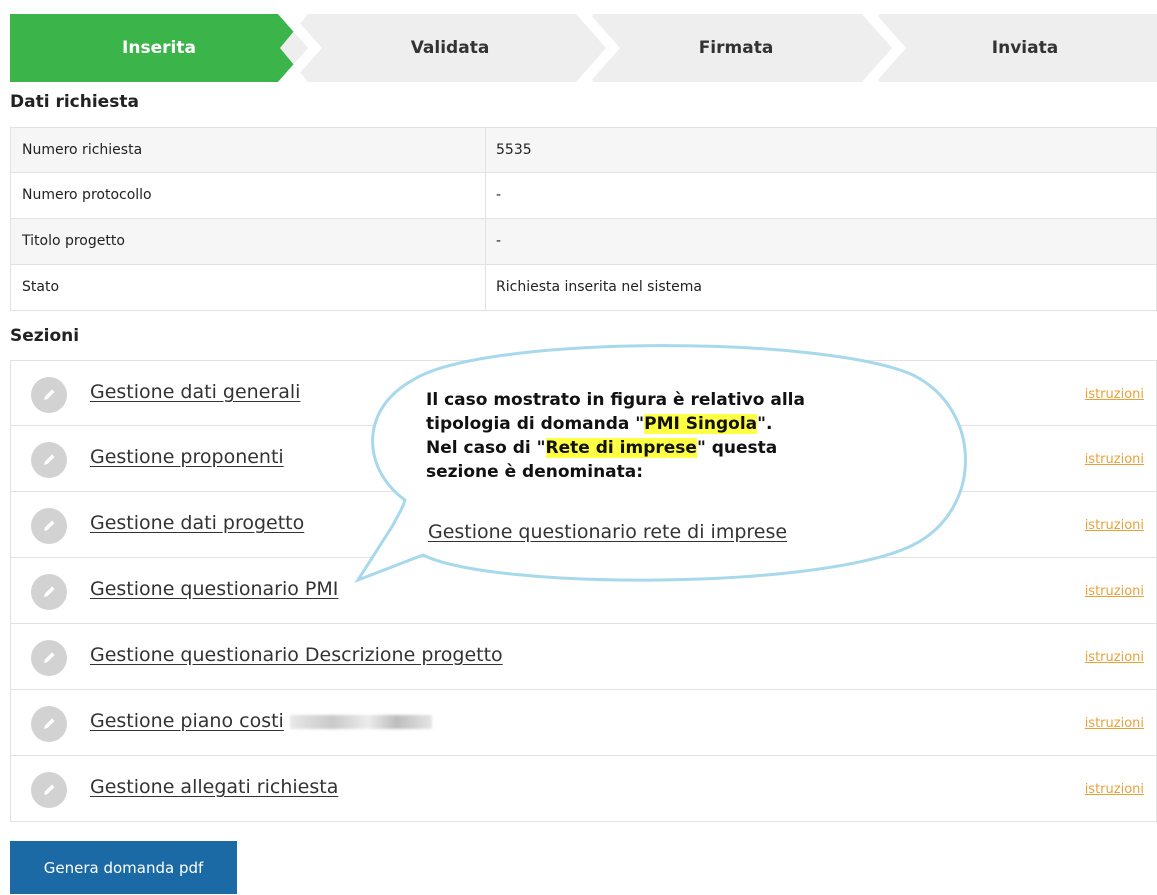  I want to click on list-item: Gestione questionario PMI istruzioni, so click(583, 591).